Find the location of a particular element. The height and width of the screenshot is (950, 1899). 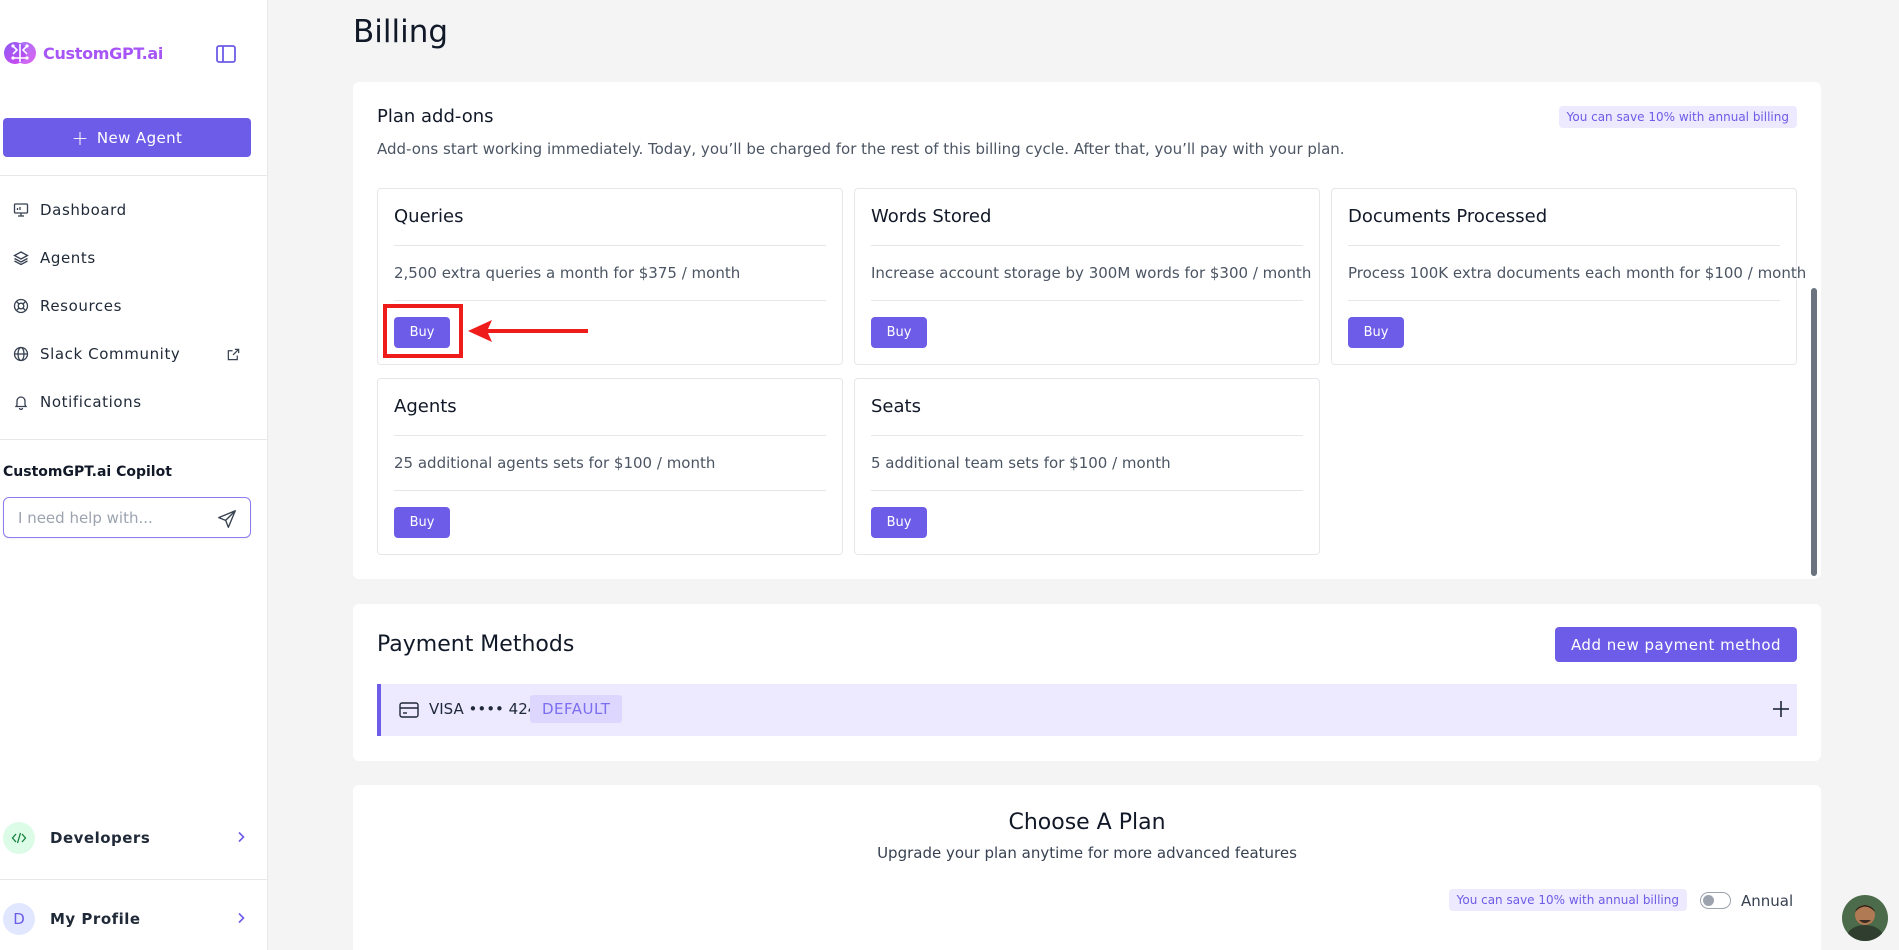

person-avatar-icon is located at coordinates (1865, 918).